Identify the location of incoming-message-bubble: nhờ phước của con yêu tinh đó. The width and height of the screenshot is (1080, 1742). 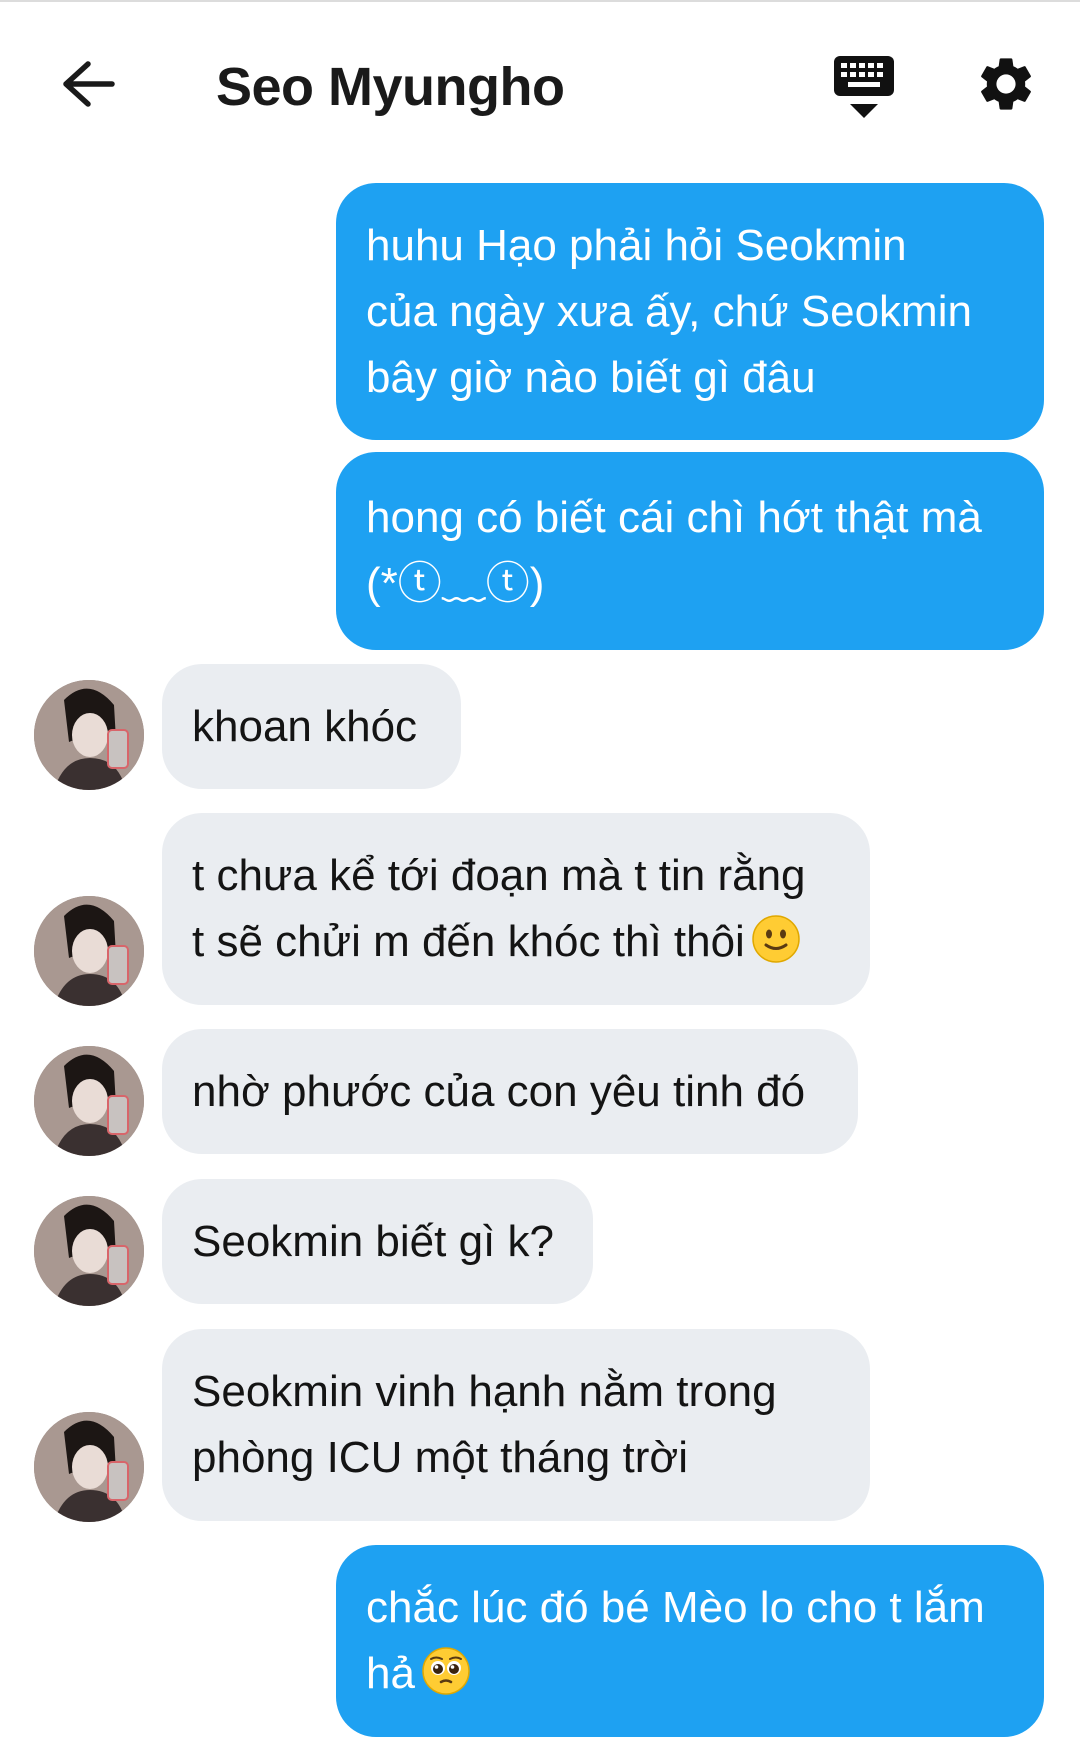
(510, 1091).